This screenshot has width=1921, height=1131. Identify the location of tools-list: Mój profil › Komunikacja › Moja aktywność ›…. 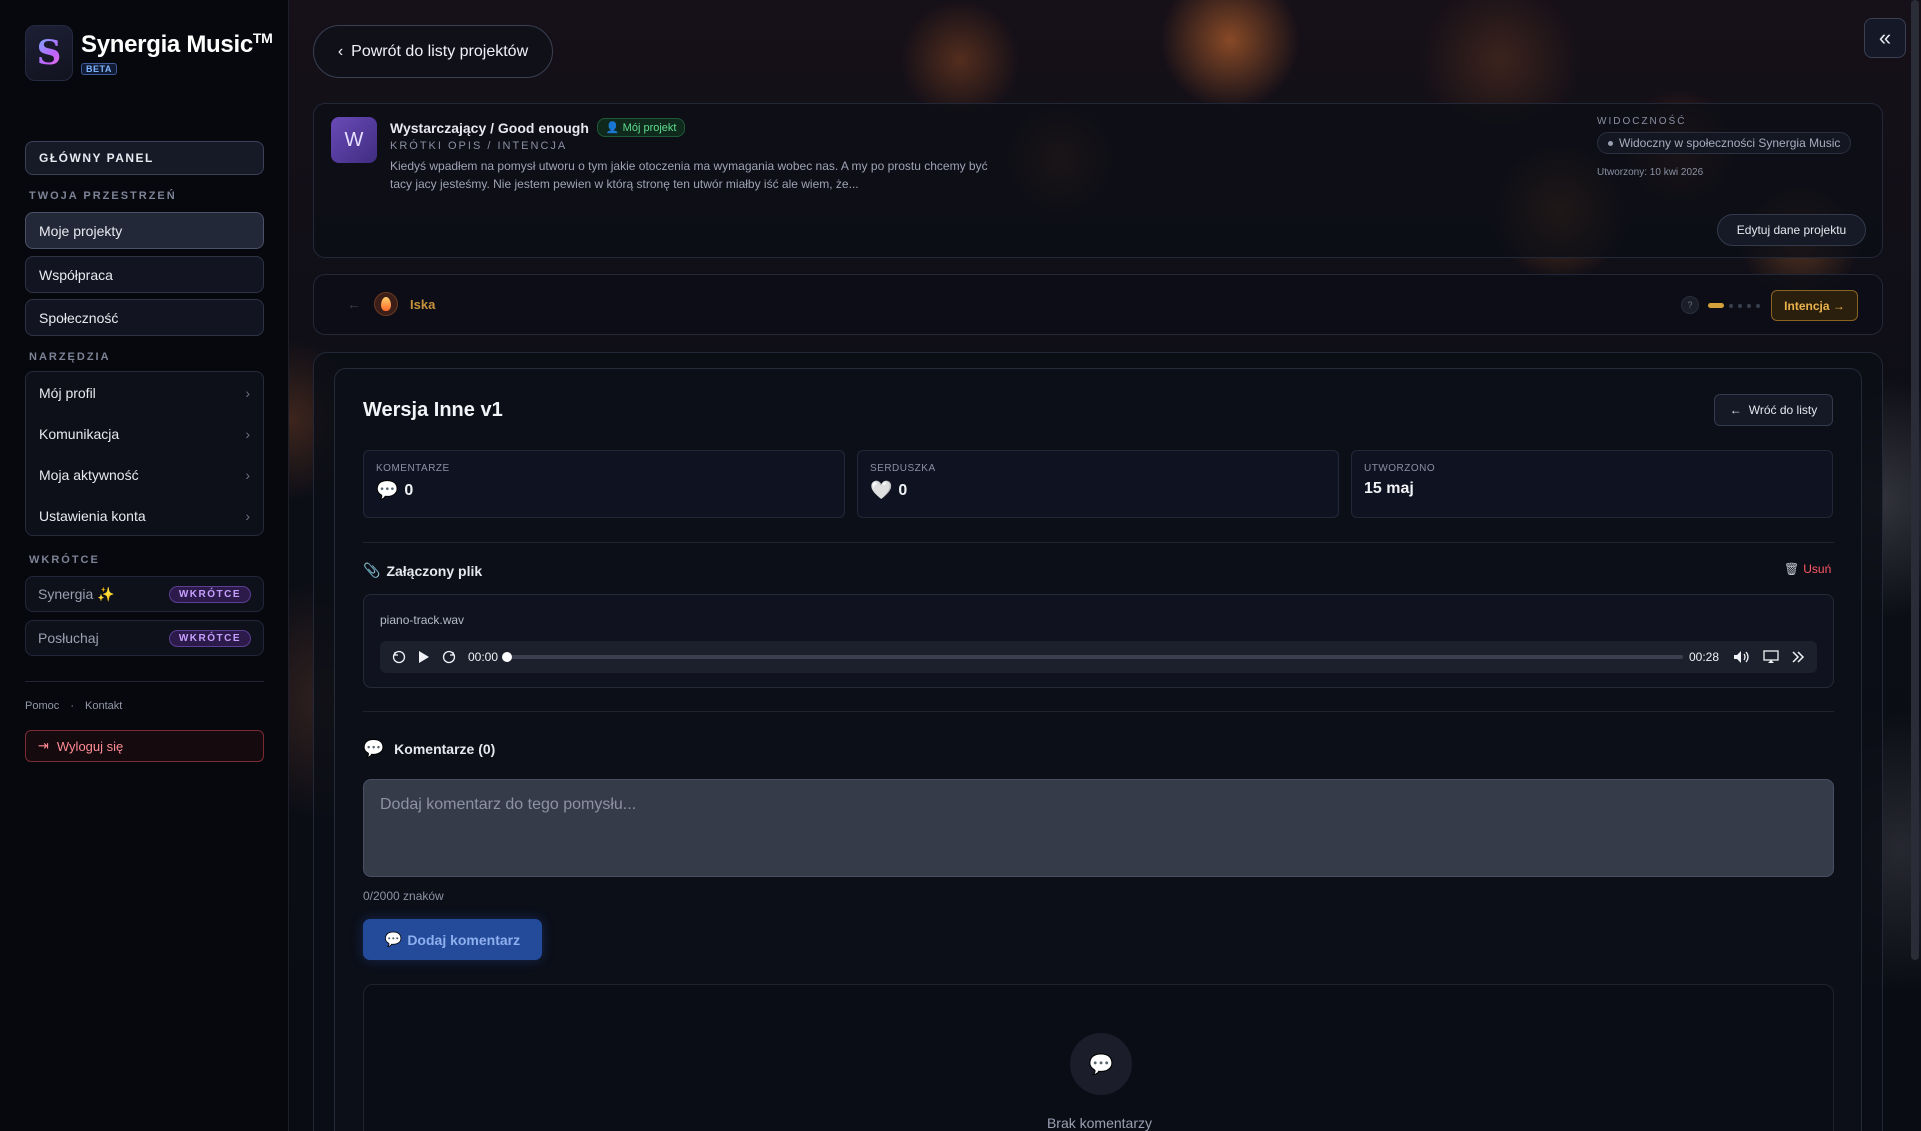
(144, 453).